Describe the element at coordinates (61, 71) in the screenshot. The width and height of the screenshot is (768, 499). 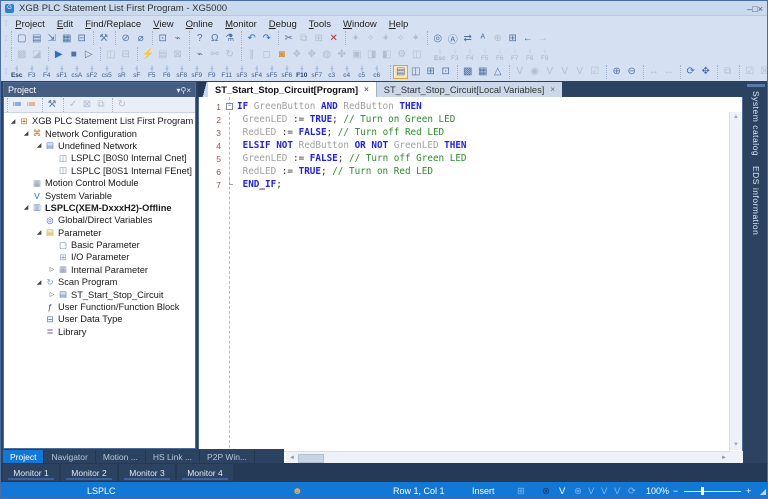
I see `fkey-sf1: ╫ sF1` at that location.